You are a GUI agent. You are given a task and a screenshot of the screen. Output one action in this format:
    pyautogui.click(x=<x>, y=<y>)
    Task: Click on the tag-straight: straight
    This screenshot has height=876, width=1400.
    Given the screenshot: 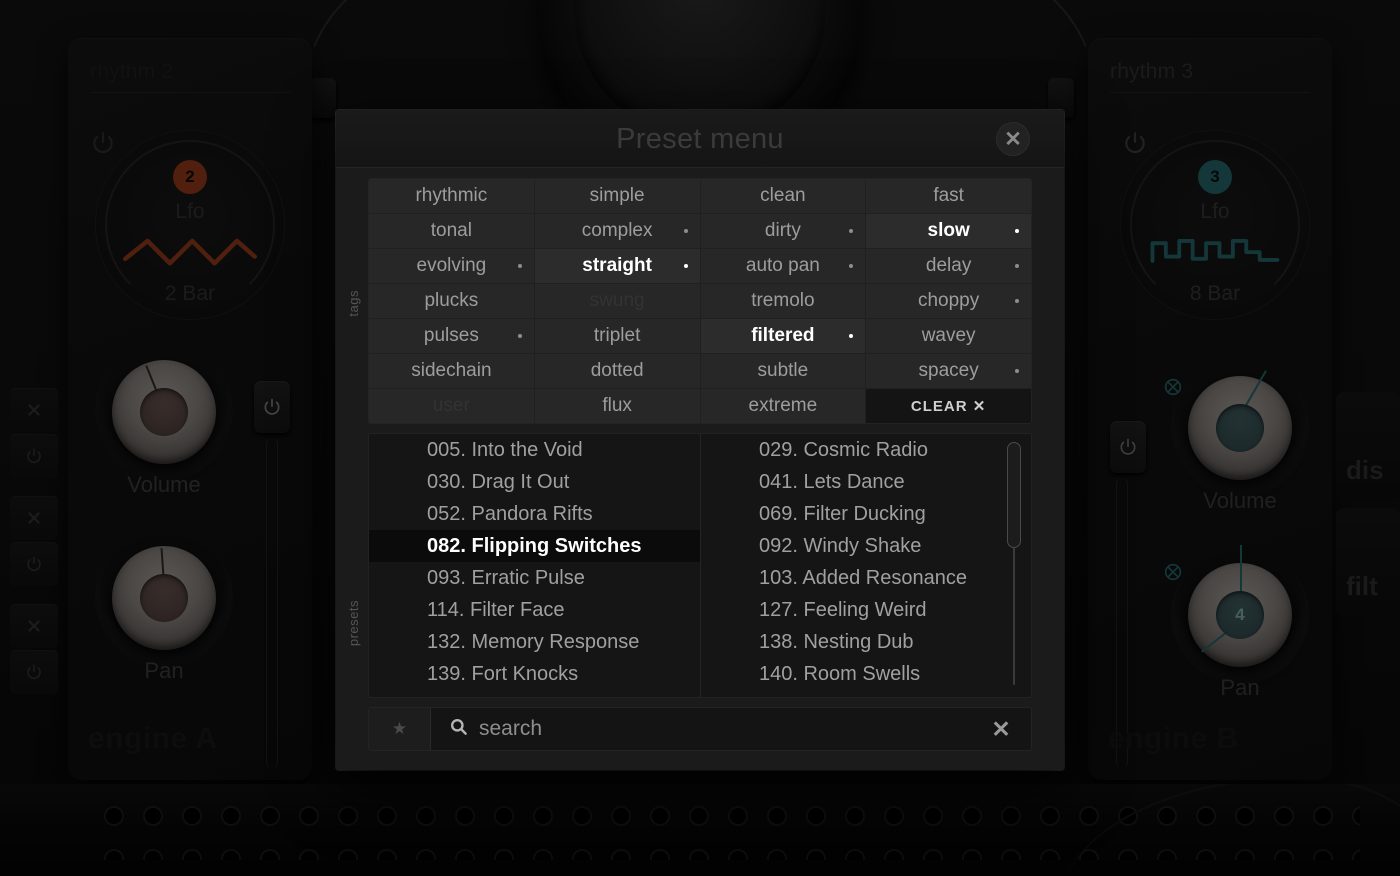 What is the action you would take?
    pyautogui.click(x=617, y=266)
    